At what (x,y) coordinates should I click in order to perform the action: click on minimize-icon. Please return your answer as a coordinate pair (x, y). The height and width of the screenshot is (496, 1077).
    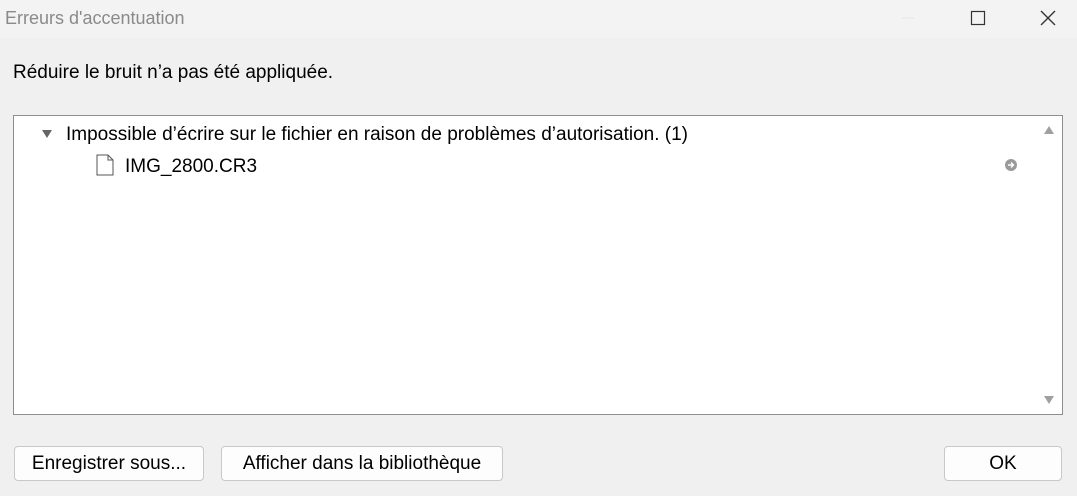
    Looking at the image, I should click on (908, 18).